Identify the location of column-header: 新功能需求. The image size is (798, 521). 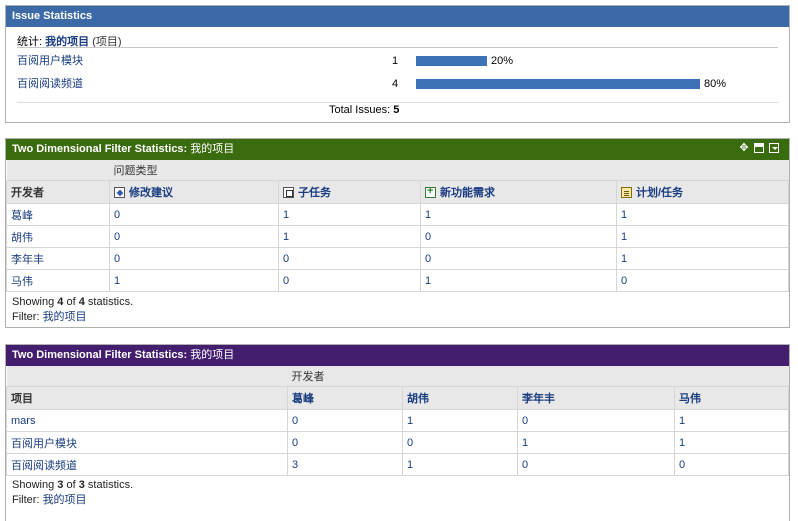
(518, 192).